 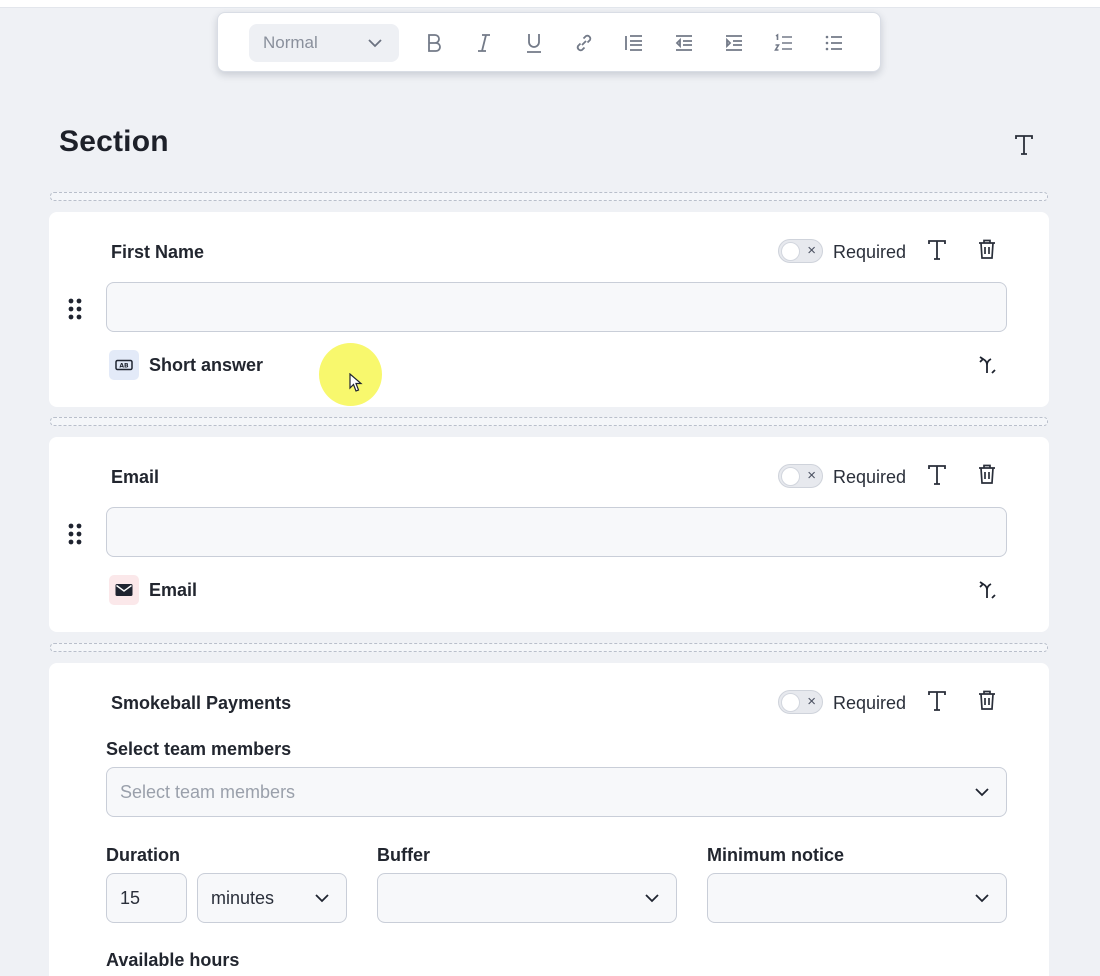 What do you see at coordinates (173, 590) in the screenshot?
I see `field-type-label: Email` at bounding box center [173, 590].